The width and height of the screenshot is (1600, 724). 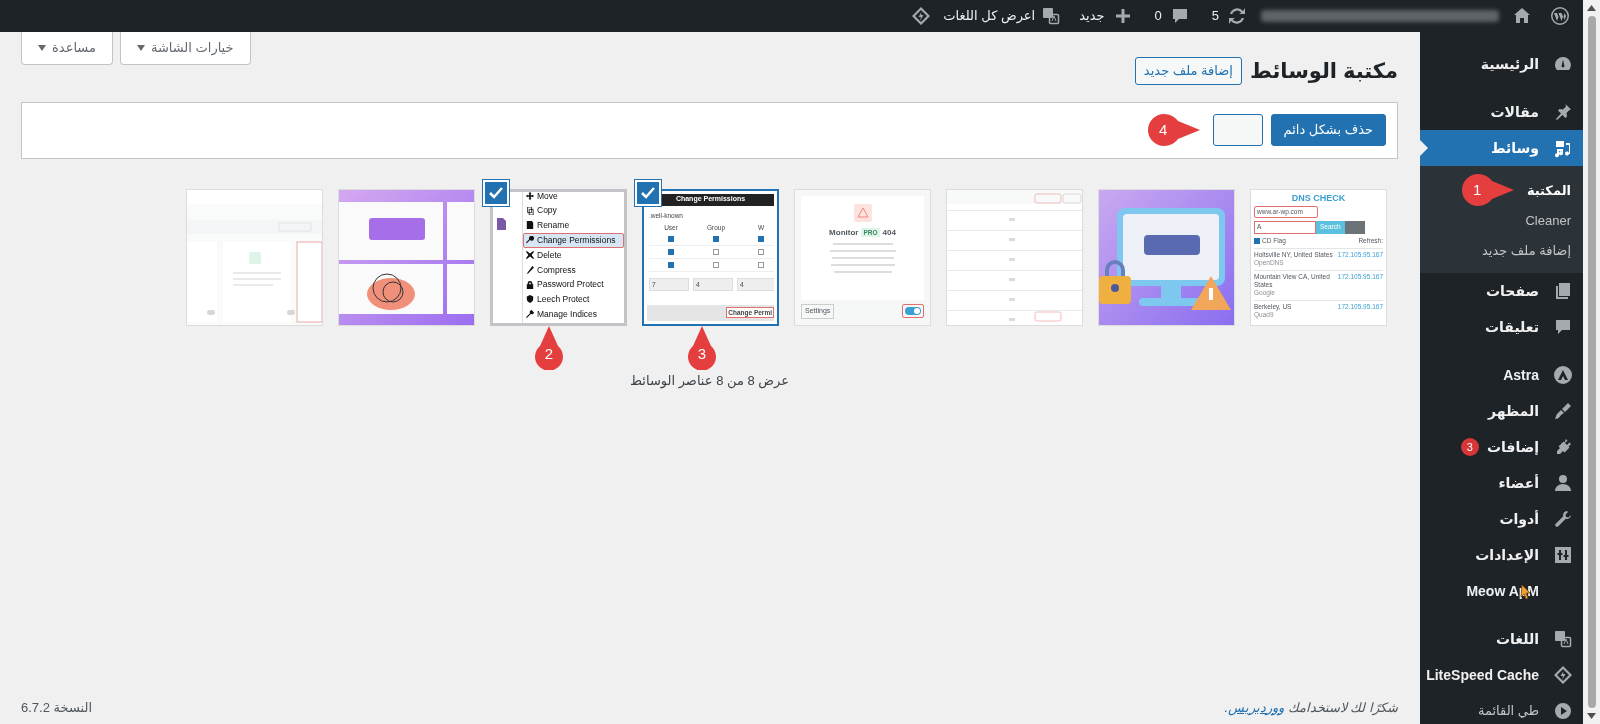 I want to click on pointer-notch, so click(x=1424, y=148).